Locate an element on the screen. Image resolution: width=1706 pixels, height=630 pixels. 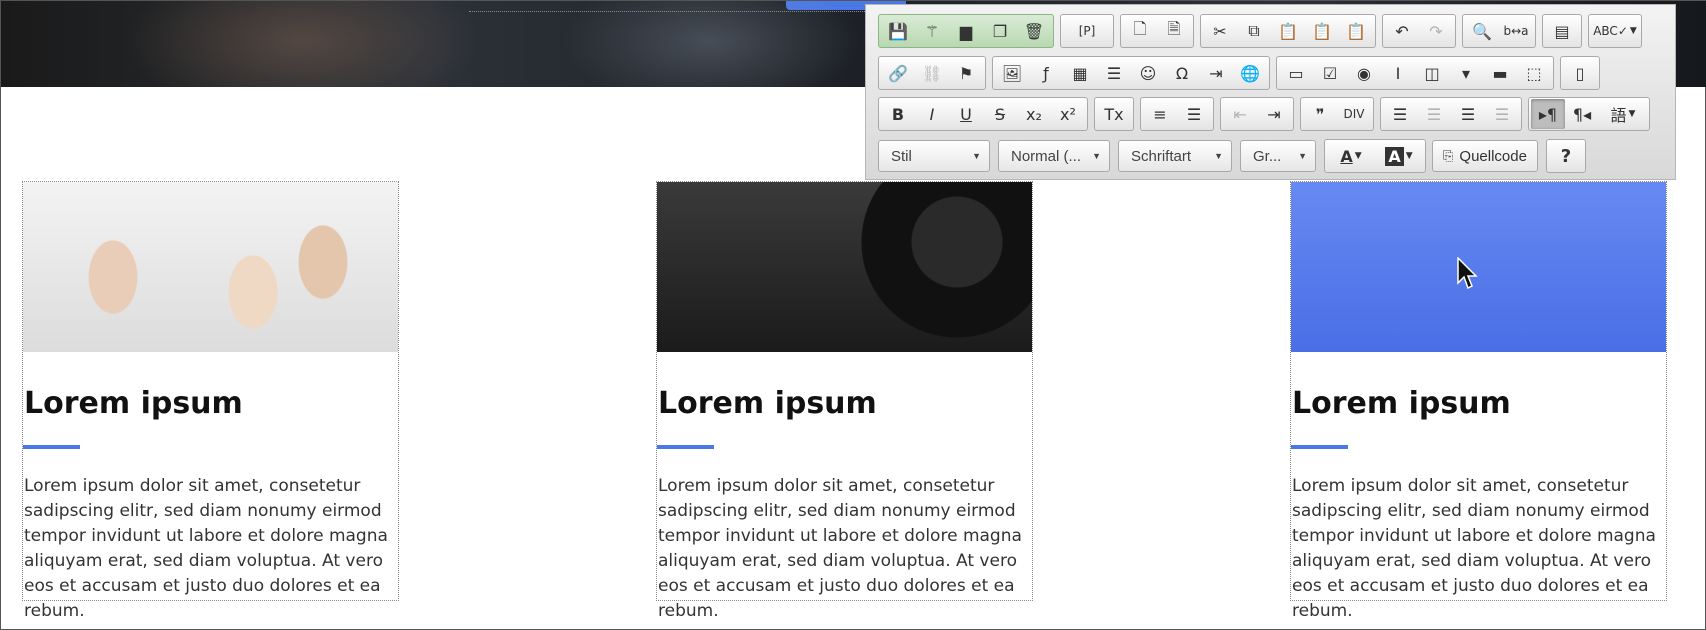
div-container-button: DIV is located at coordinates (1354, 114).